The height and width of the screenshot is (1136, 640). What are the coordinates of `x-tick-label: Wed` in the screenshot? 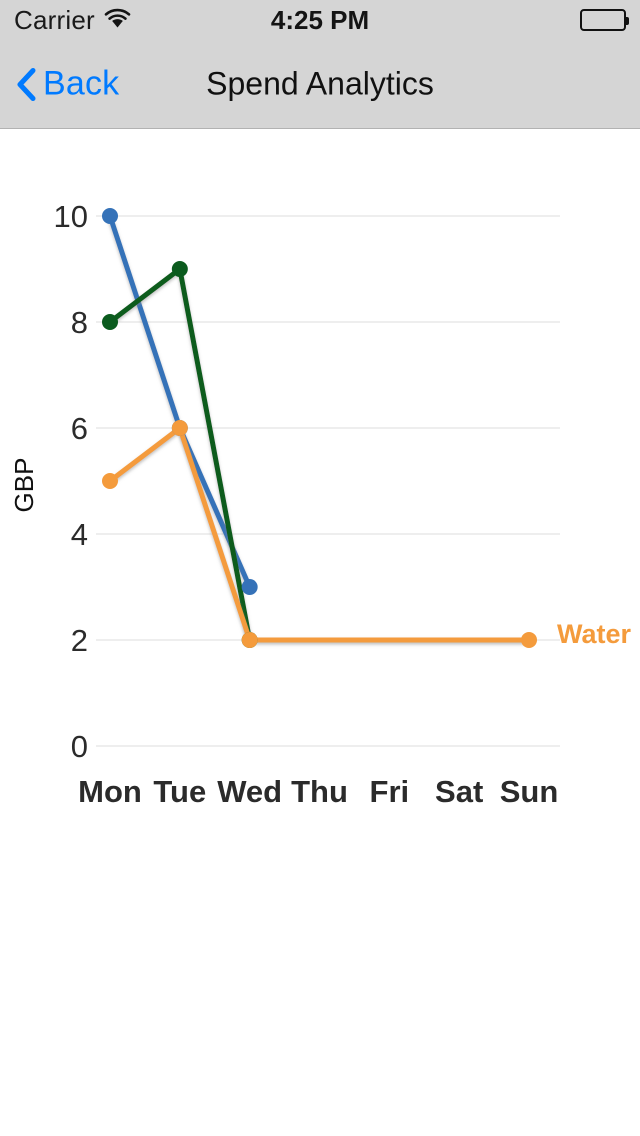 It's located at (249, 791).